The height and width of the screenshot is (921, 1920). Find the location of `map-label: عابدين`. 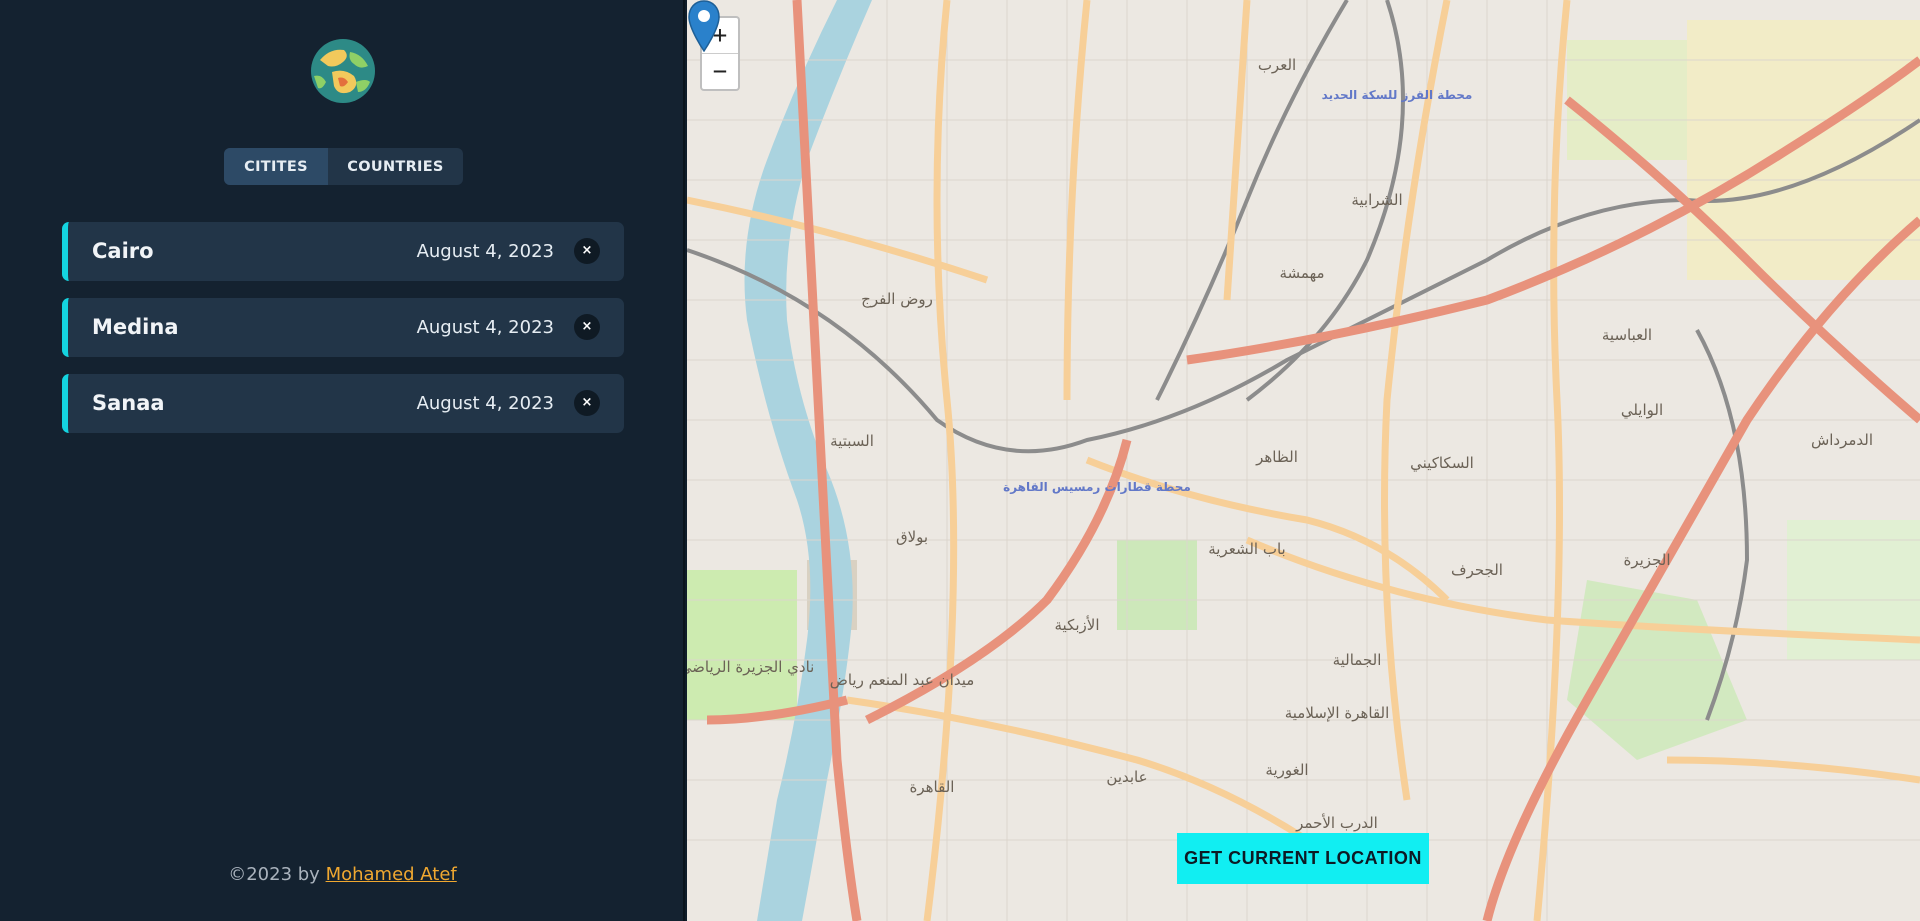

map-label: عابدين is located at coordinates (1126, 777).